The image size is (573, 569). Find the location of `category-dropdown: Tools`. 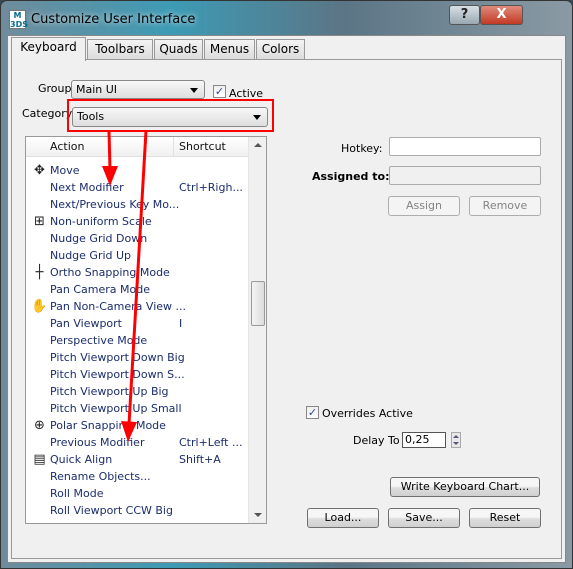

category-dropdown: Tools is located at coordinates (170, 117).